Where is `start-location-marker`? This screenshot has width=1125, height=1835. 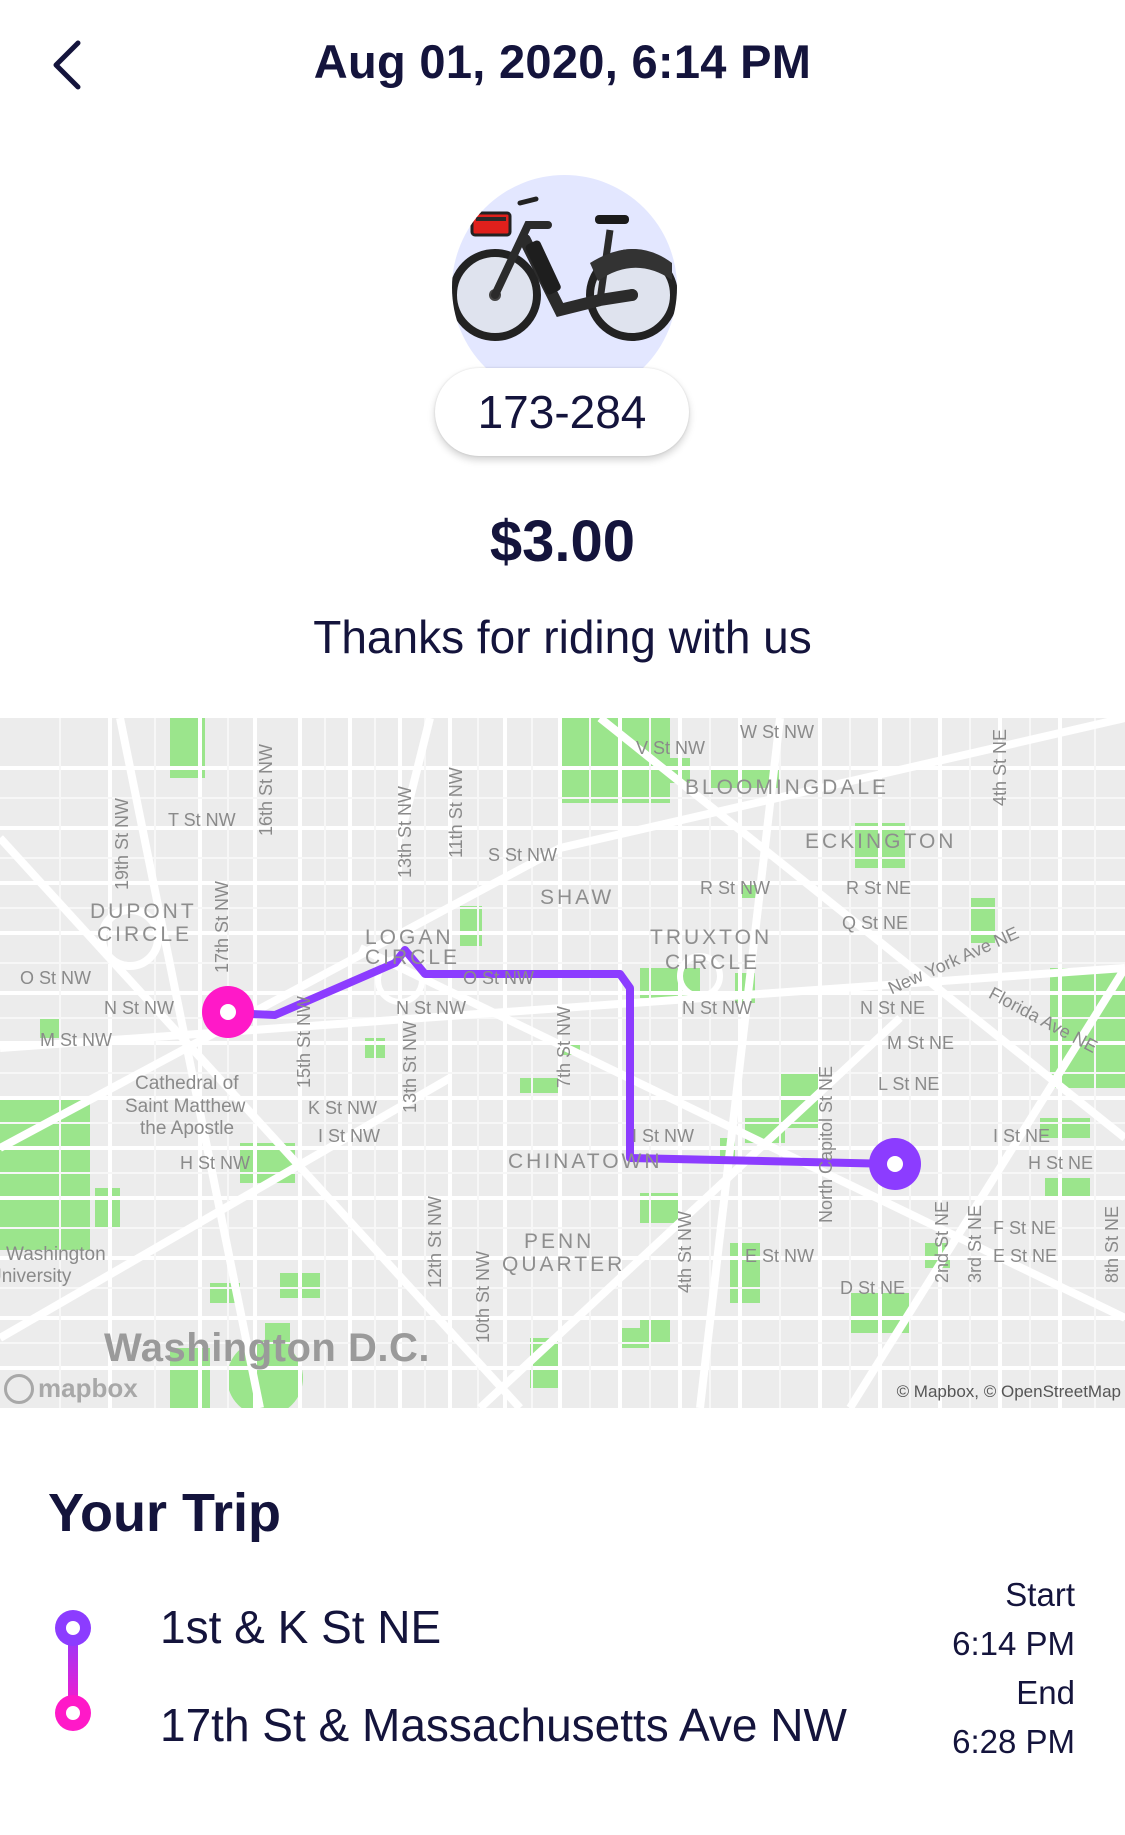 start-location-marker is located at coordinates (228, 1012).